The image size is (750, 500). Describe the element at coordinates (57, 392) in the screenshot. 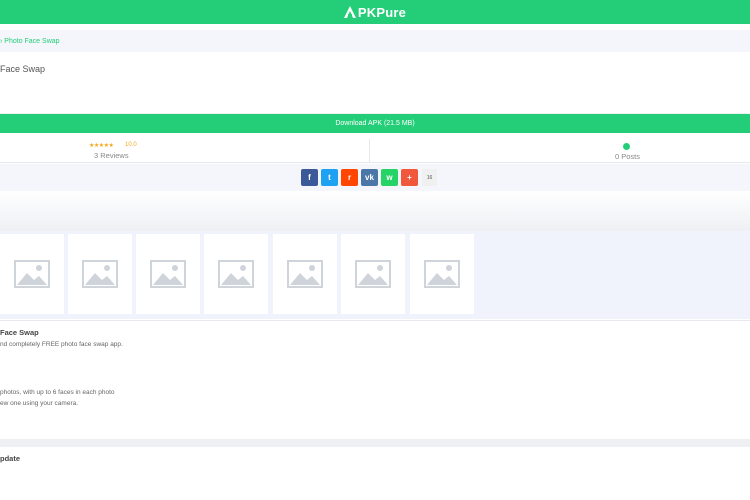

I see `description-line: photos, with up to 6 faces in each photo` at that location.